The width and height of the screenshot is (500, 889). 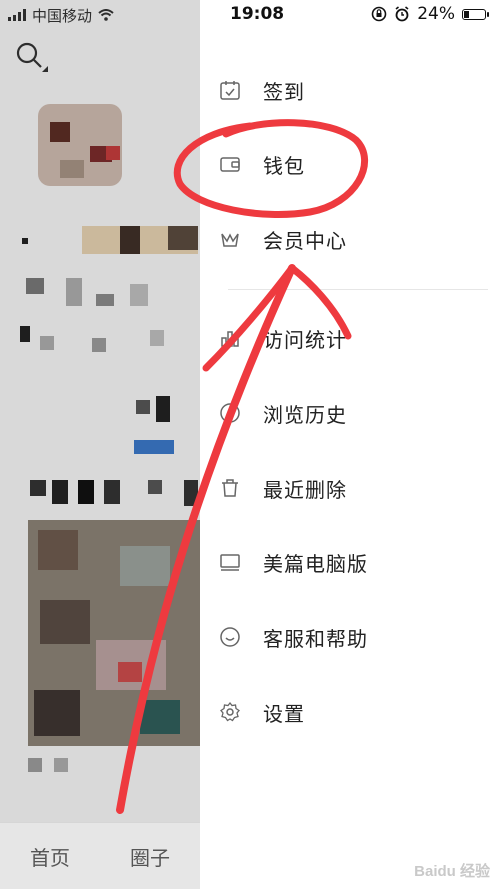 I want to click on wallet-icon, so click(x=230, y=164).